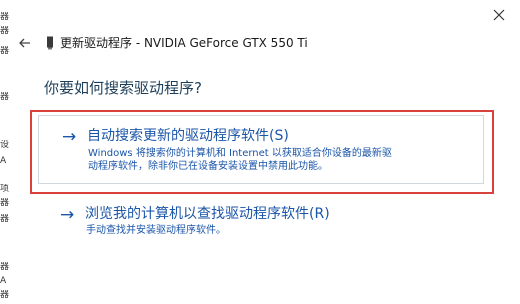 Image resolution: width=520 pixels, height=304 pixels. What do you see at coordinates (262, 227) in the screenshot?
I see `browse-computer-option: → 浏览我的计算机以查找驱动程序软件(R) 手动查找并安装驱动程序软件。` at bounding box center [262, 227].